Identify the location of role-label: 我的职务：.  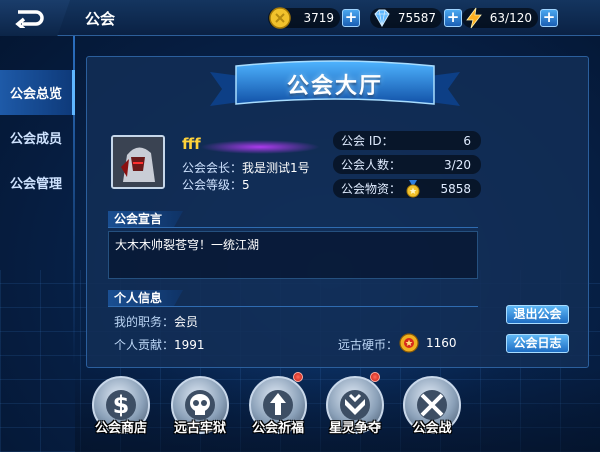
(144, 322).